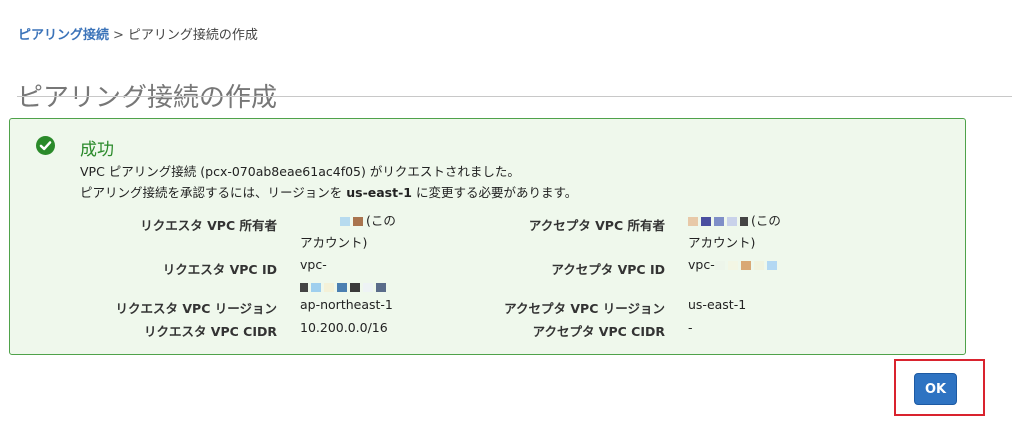 The height and width of the screenshot is (438, 1013). Describe the element at coordinates (45, 145) in the screenshot. I see `check-circle-icon` at that location.